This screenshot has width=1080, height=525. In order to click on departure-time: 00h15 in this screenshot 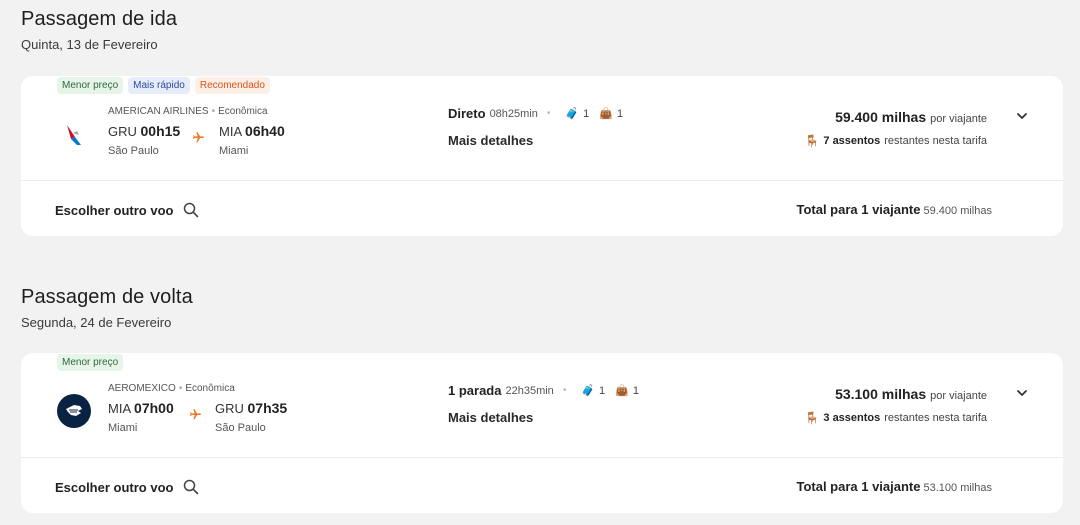, I will do `click(160, 131)`.